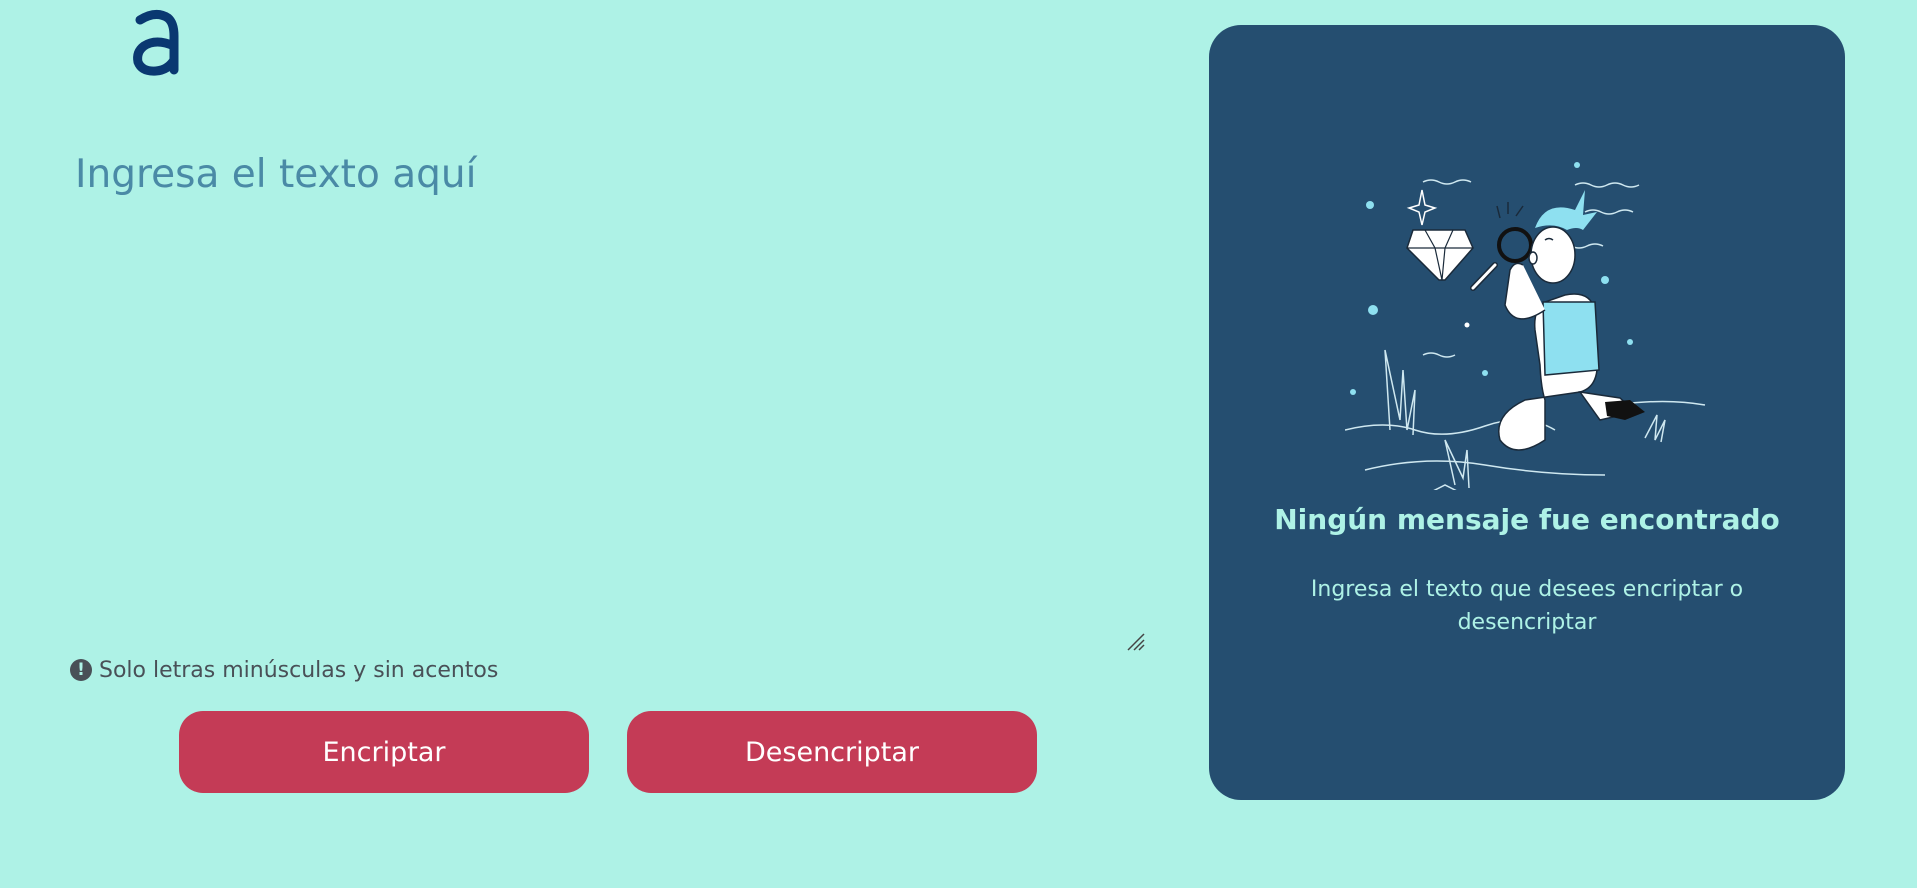 This screenshot has width=1917, height=888. Describe the element at coordinates (1527, 519) in the screenshot. I see `panel-title: Ningún mensaje fue encontrado` at that location.